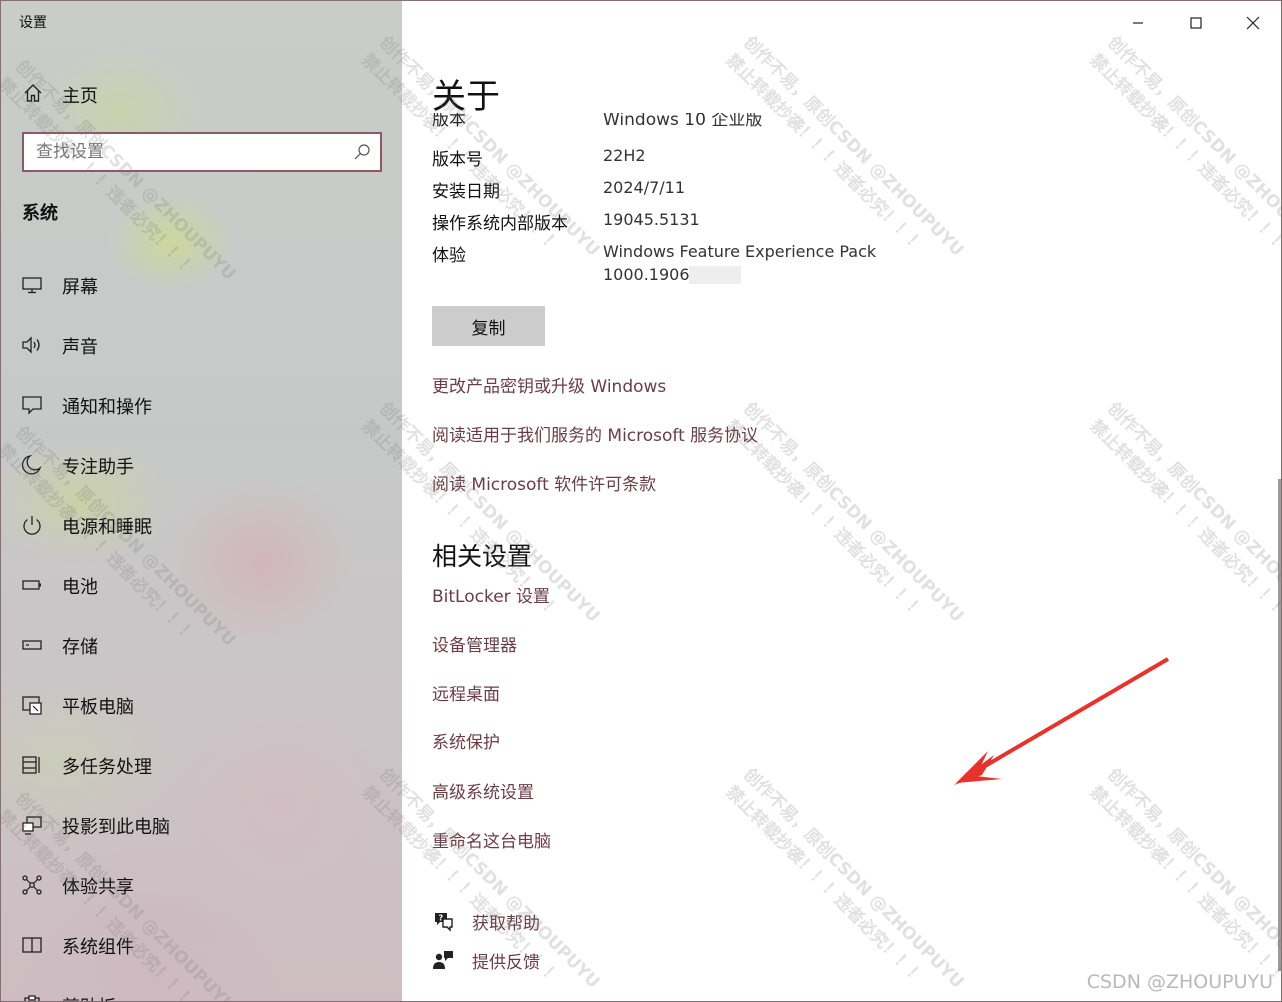  I want to click on share-icon, so click(32, 885).